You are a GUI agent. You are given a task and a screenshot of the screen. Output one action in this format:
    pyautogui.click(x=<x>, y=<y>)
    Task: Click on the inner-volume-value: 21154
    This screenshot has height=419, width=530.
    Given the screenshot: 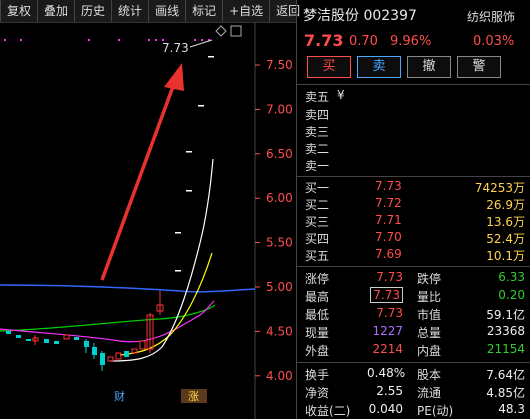 What is the action you would take?
    pyautogui.click(x=505, y=349)
    